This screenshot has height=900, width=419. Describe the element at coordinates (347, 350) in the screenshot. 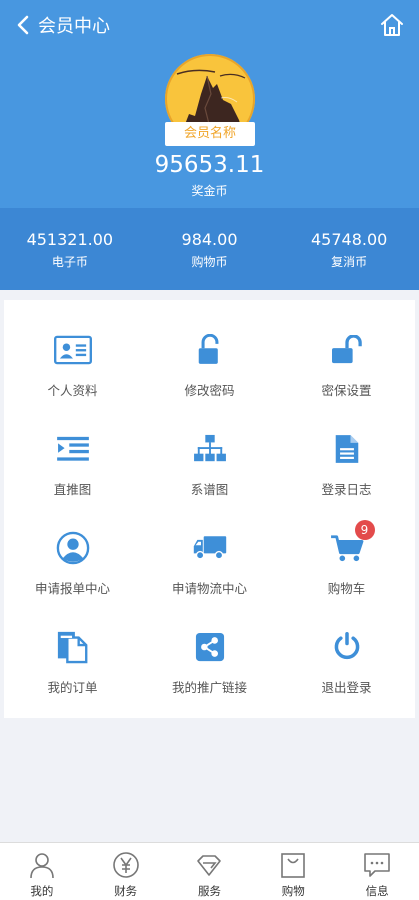

I see `unlock-alt-icon` at that location.